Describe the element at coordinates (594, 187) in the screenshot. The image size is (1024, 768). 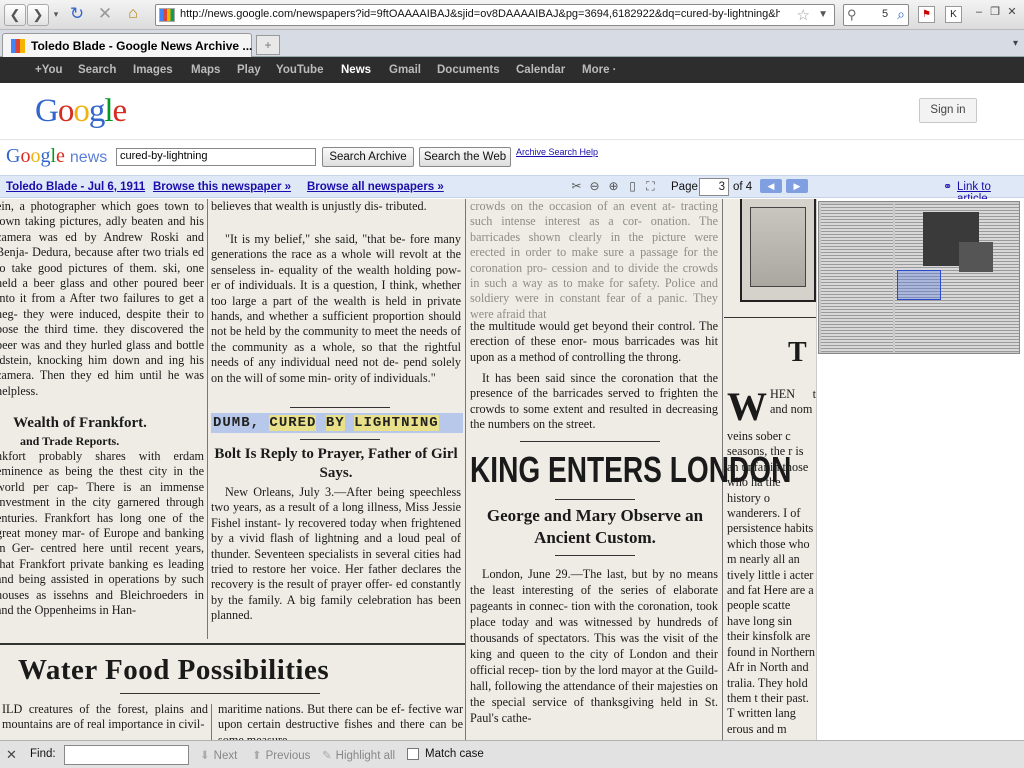
I see `zoom-out-icon: ⊖` at that location.